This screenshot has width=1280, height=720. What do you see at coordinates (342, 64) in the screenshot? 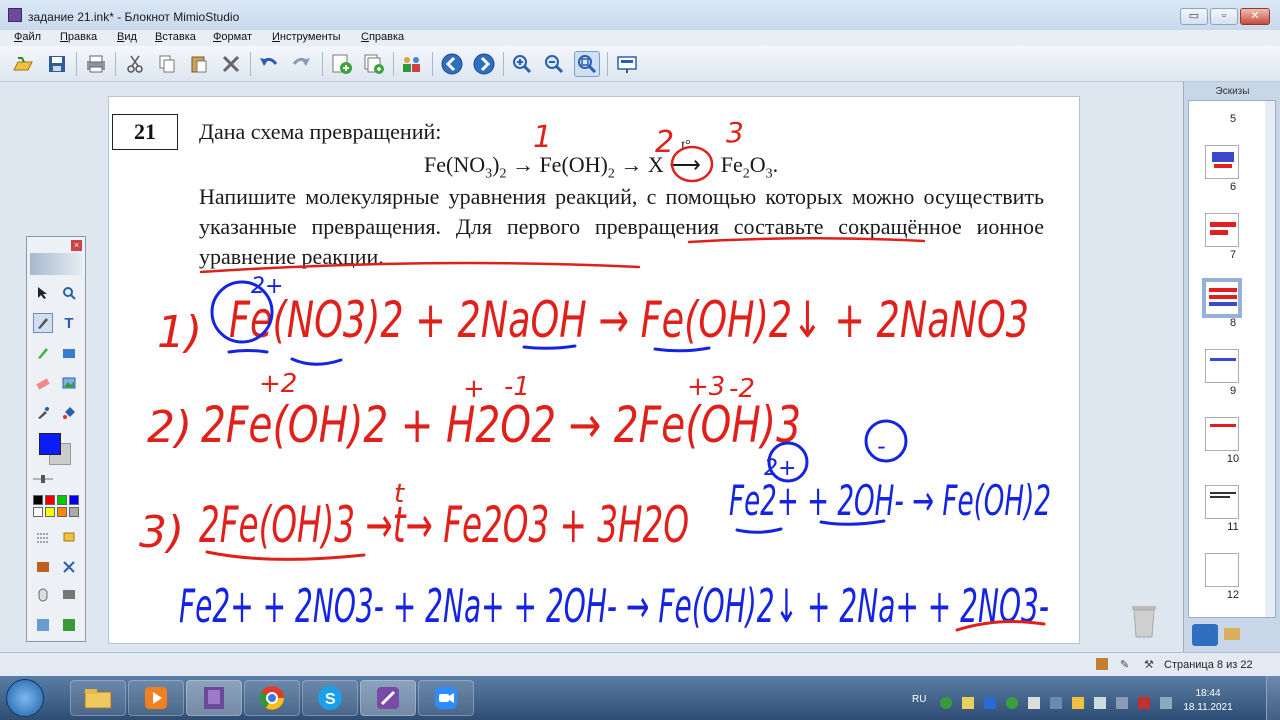
I see `new-page-icon` at bounding box center [342, 64].